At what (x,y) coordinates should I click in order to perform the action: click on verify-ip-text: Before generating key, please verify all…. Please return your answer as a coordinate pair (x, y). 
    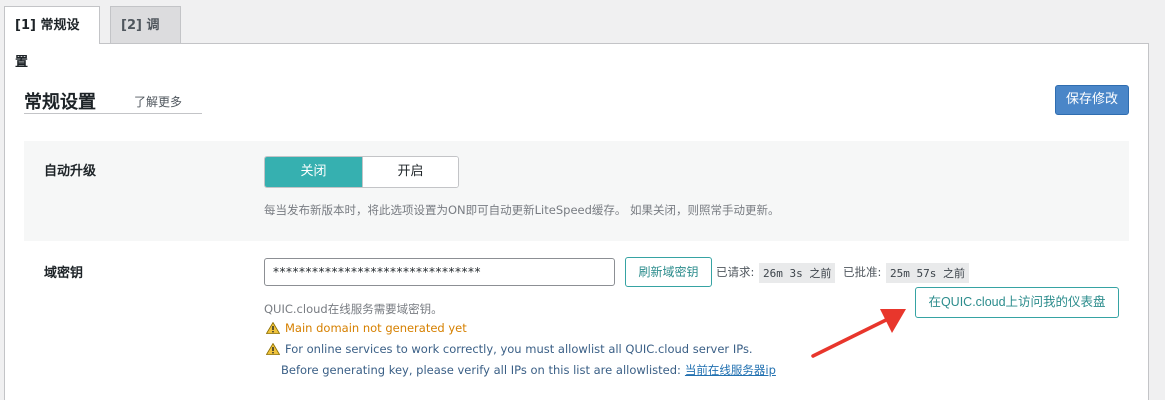
    Looking at the image, I should click on (481, 370).